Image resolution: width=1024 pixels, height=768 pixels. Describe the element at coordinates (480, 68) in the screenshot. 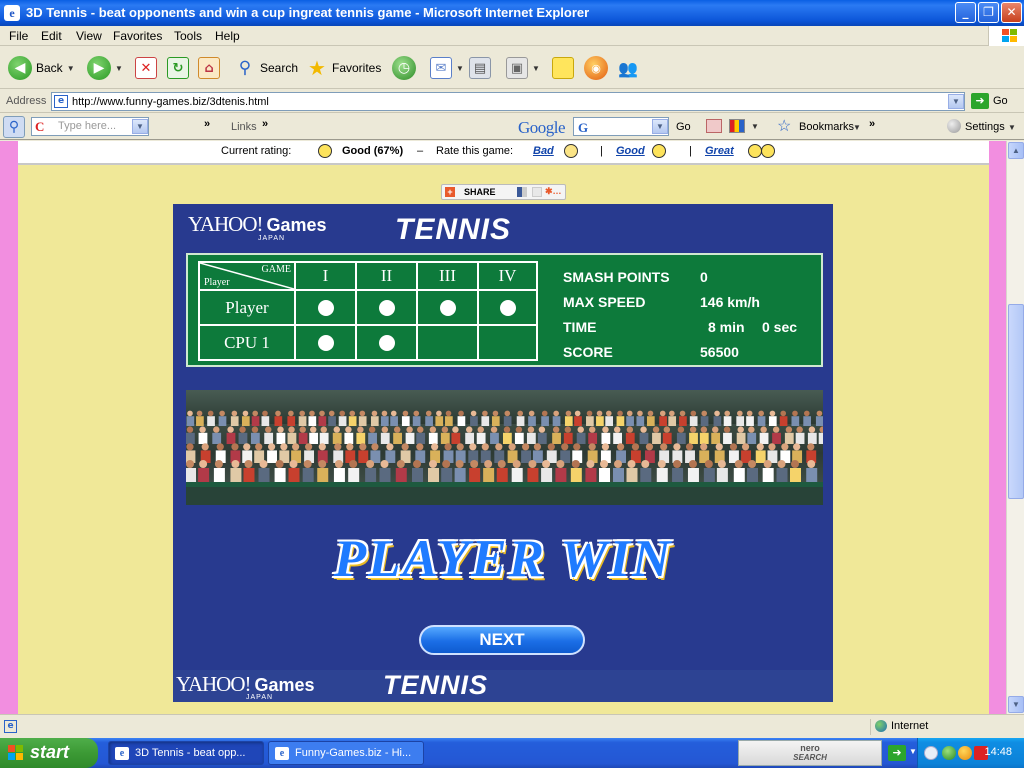

I see `print-button: ▤` at that location.